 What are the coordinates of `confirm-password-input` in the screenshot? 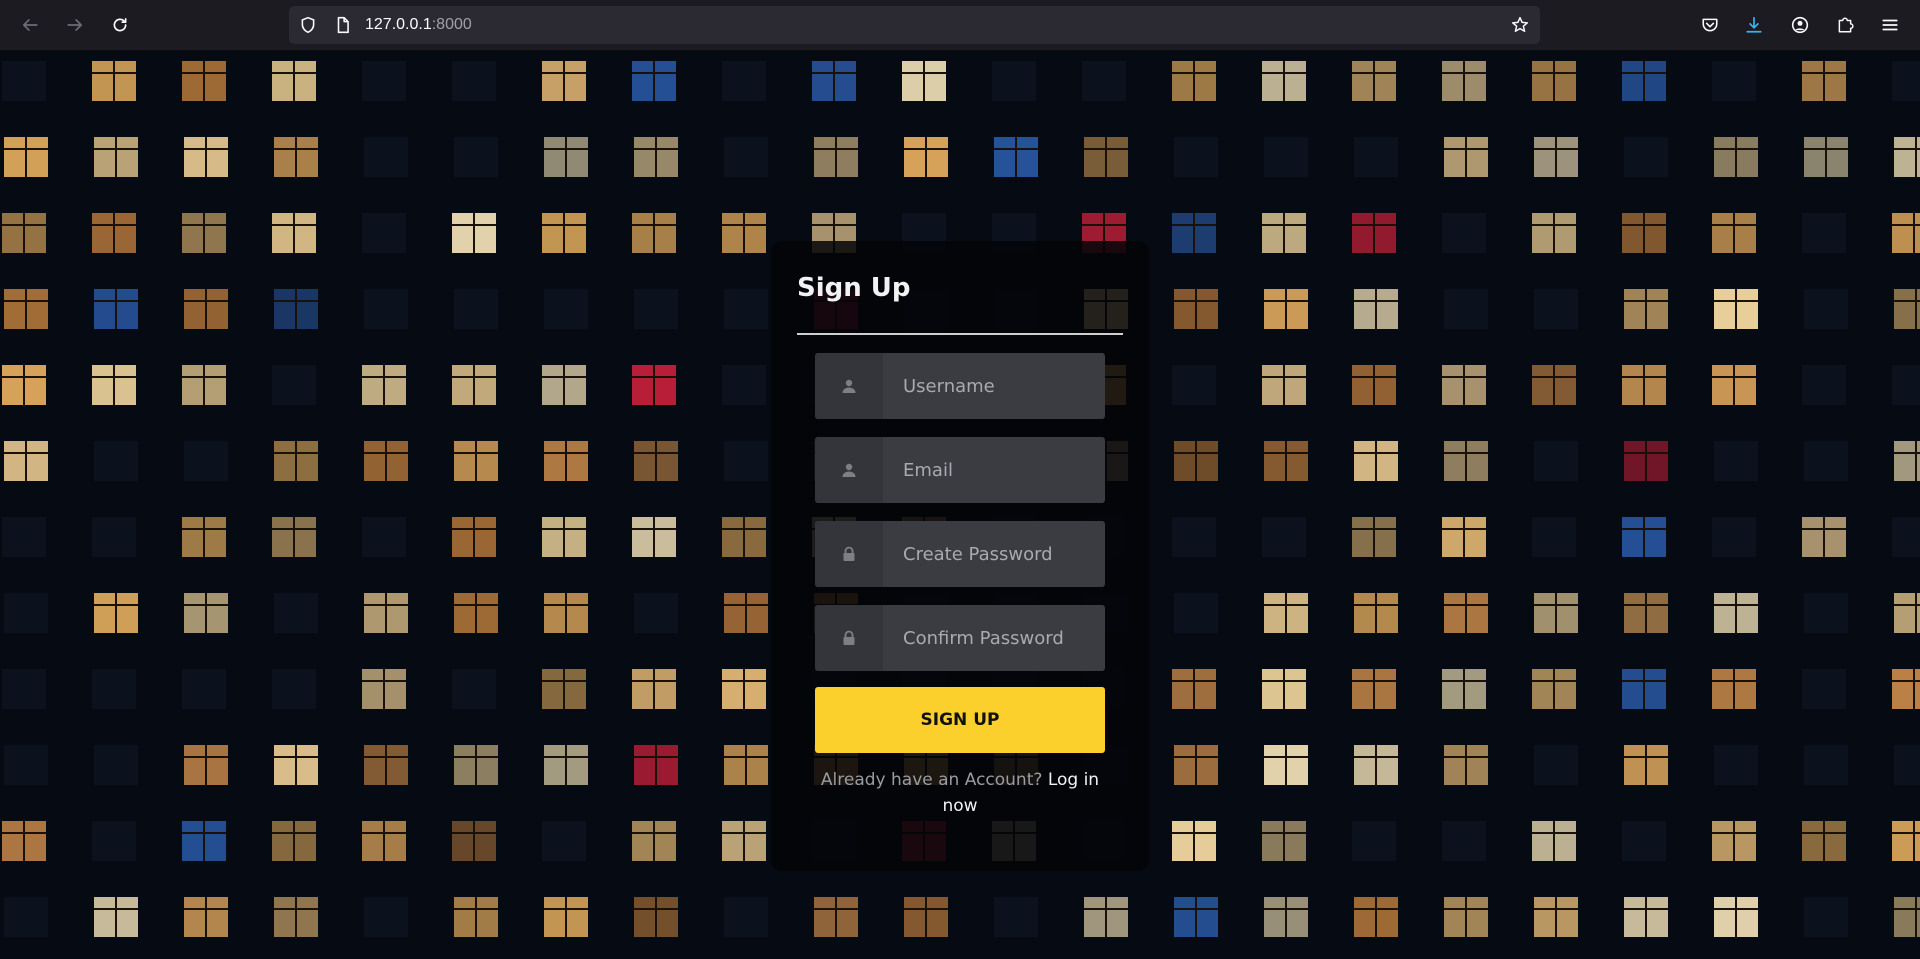 It's located at (994, 638).